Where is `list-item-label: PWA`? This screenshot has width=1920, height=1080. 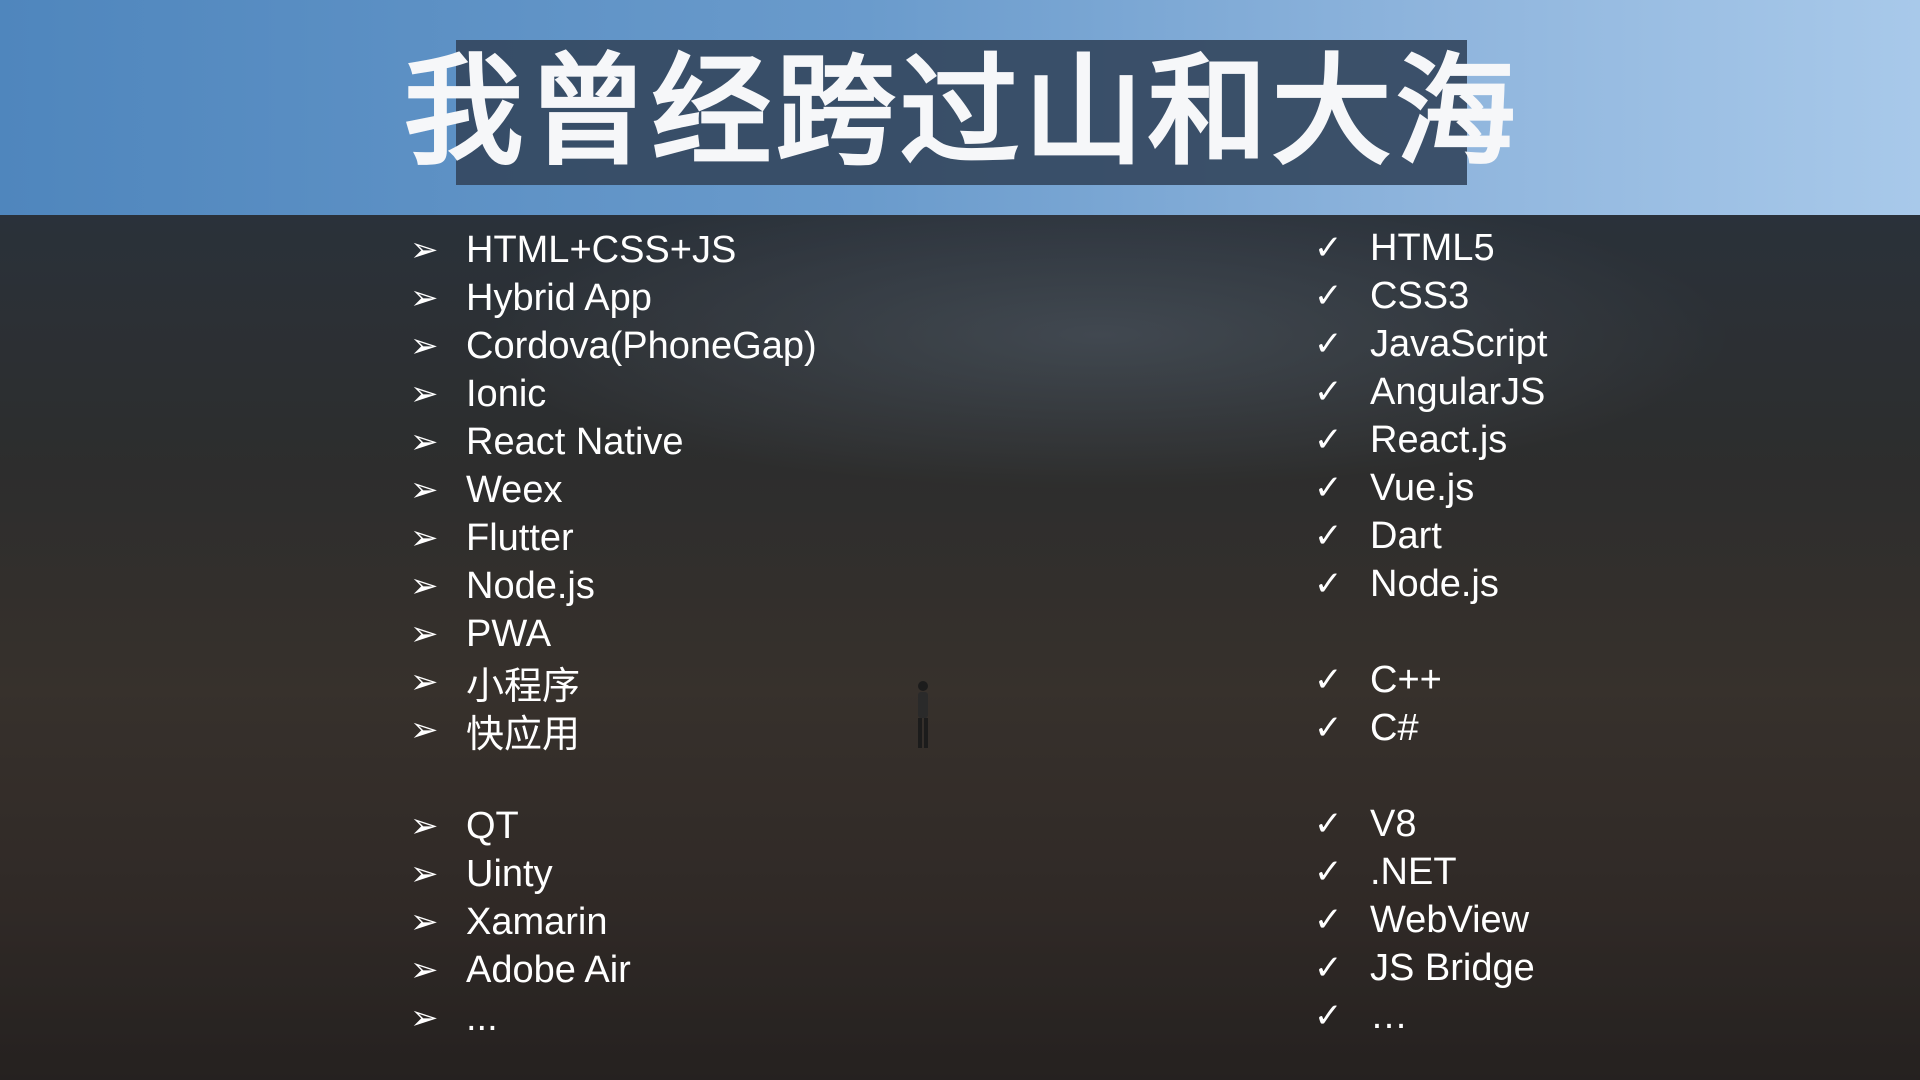 list-item-label: PWA is located at coordinates (509, 633).